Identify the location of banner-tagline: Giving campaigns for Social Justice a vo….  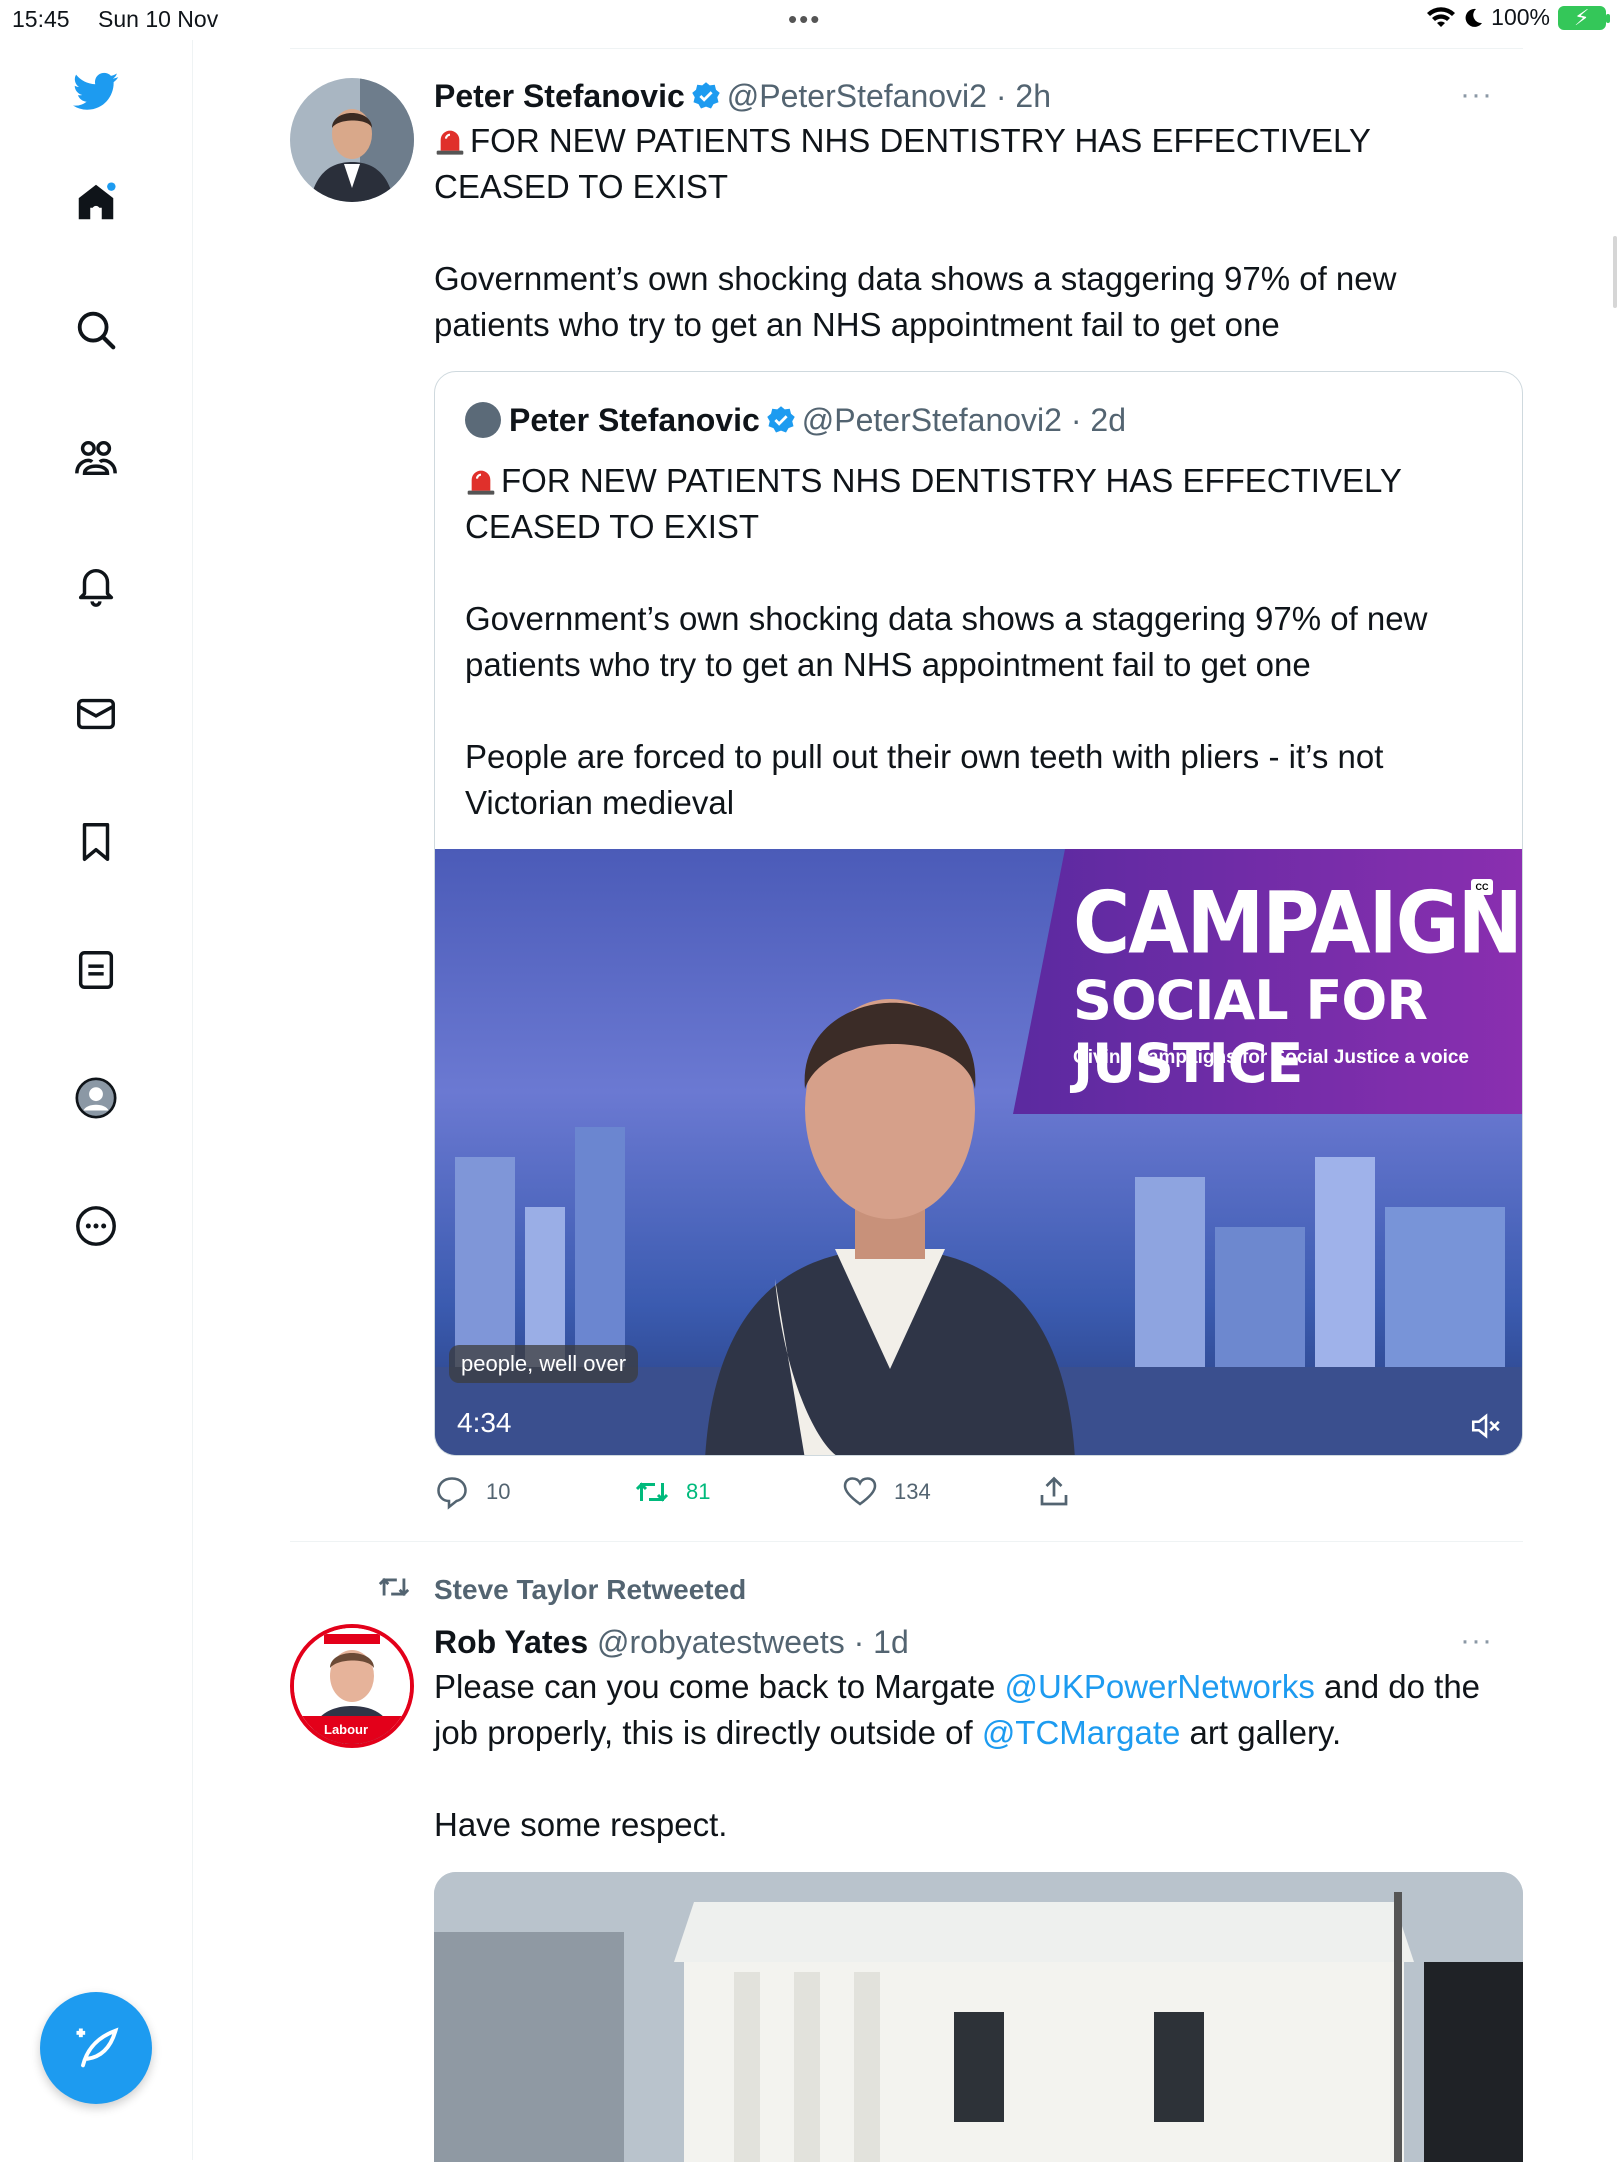
(1271, 1057).